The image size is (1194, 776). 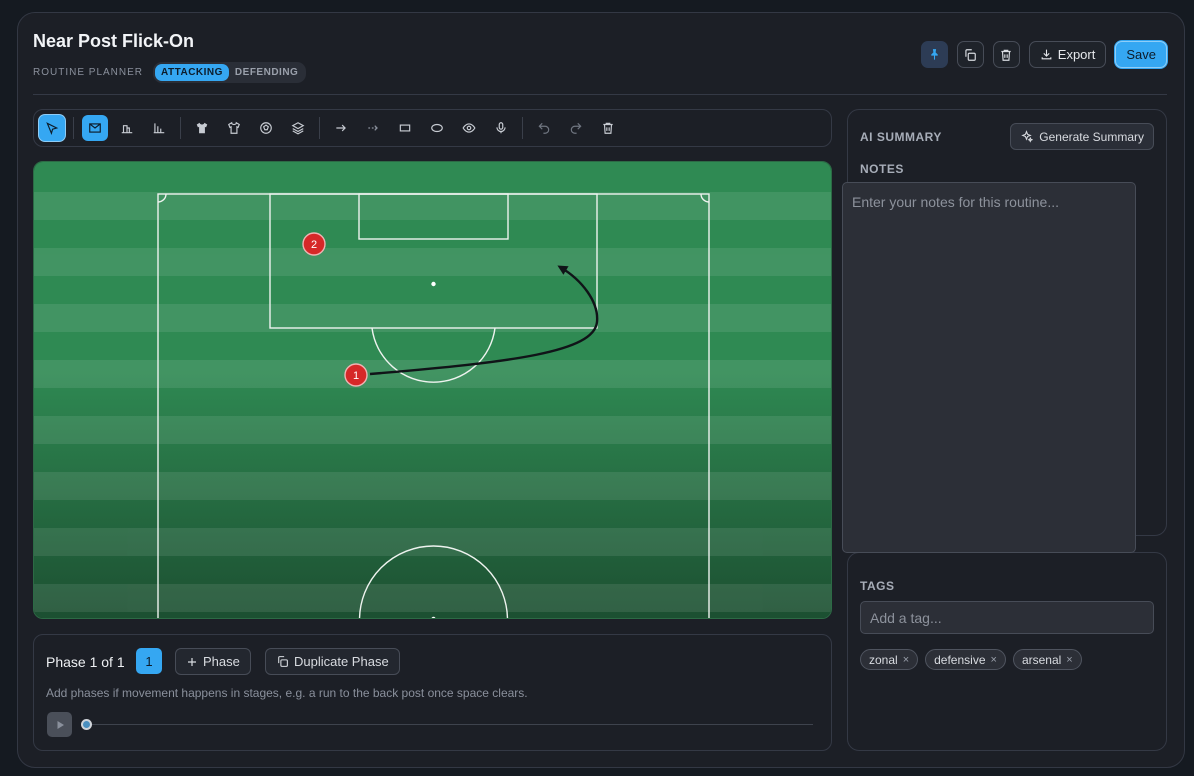 What do you see at coordinates (449, 724) in the screenshot?
I see `timeline-track` at bounding box center [449, 724].